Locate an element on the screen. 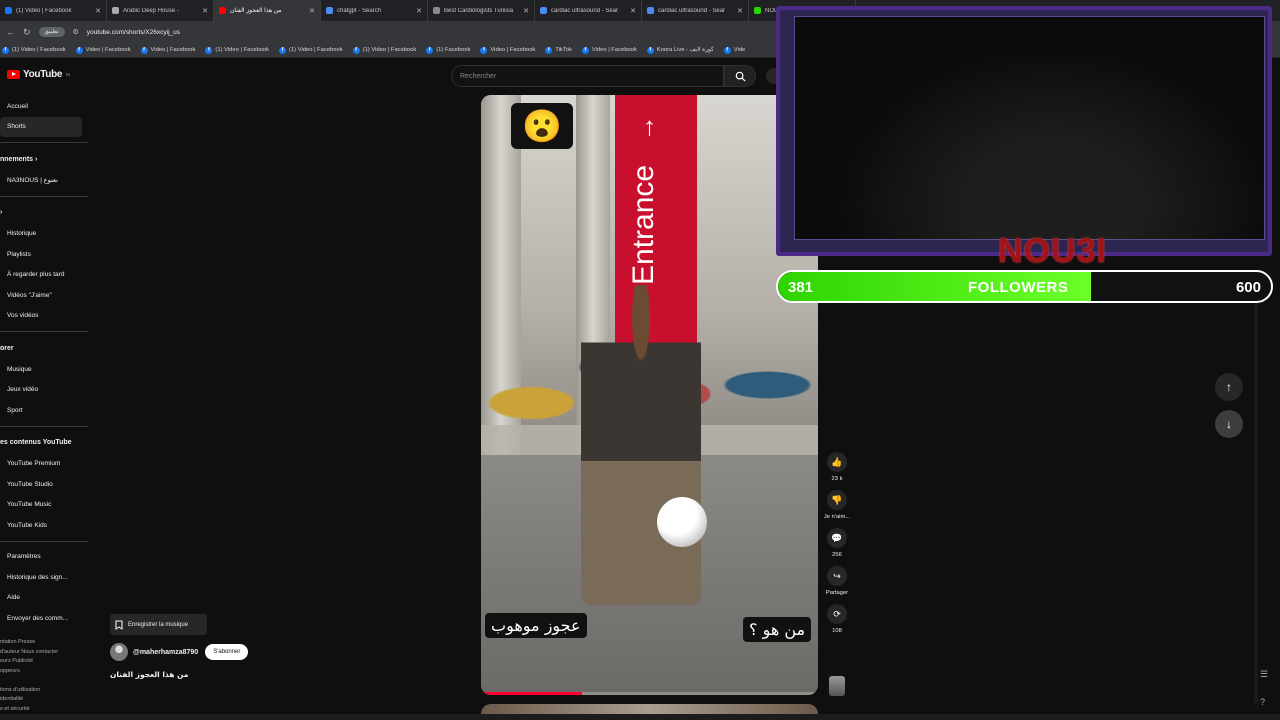 The width and height of the screenshot is (1280, 720). browser-tab: Arabic Deep House - ✕ is located at coordinates (160, 10).